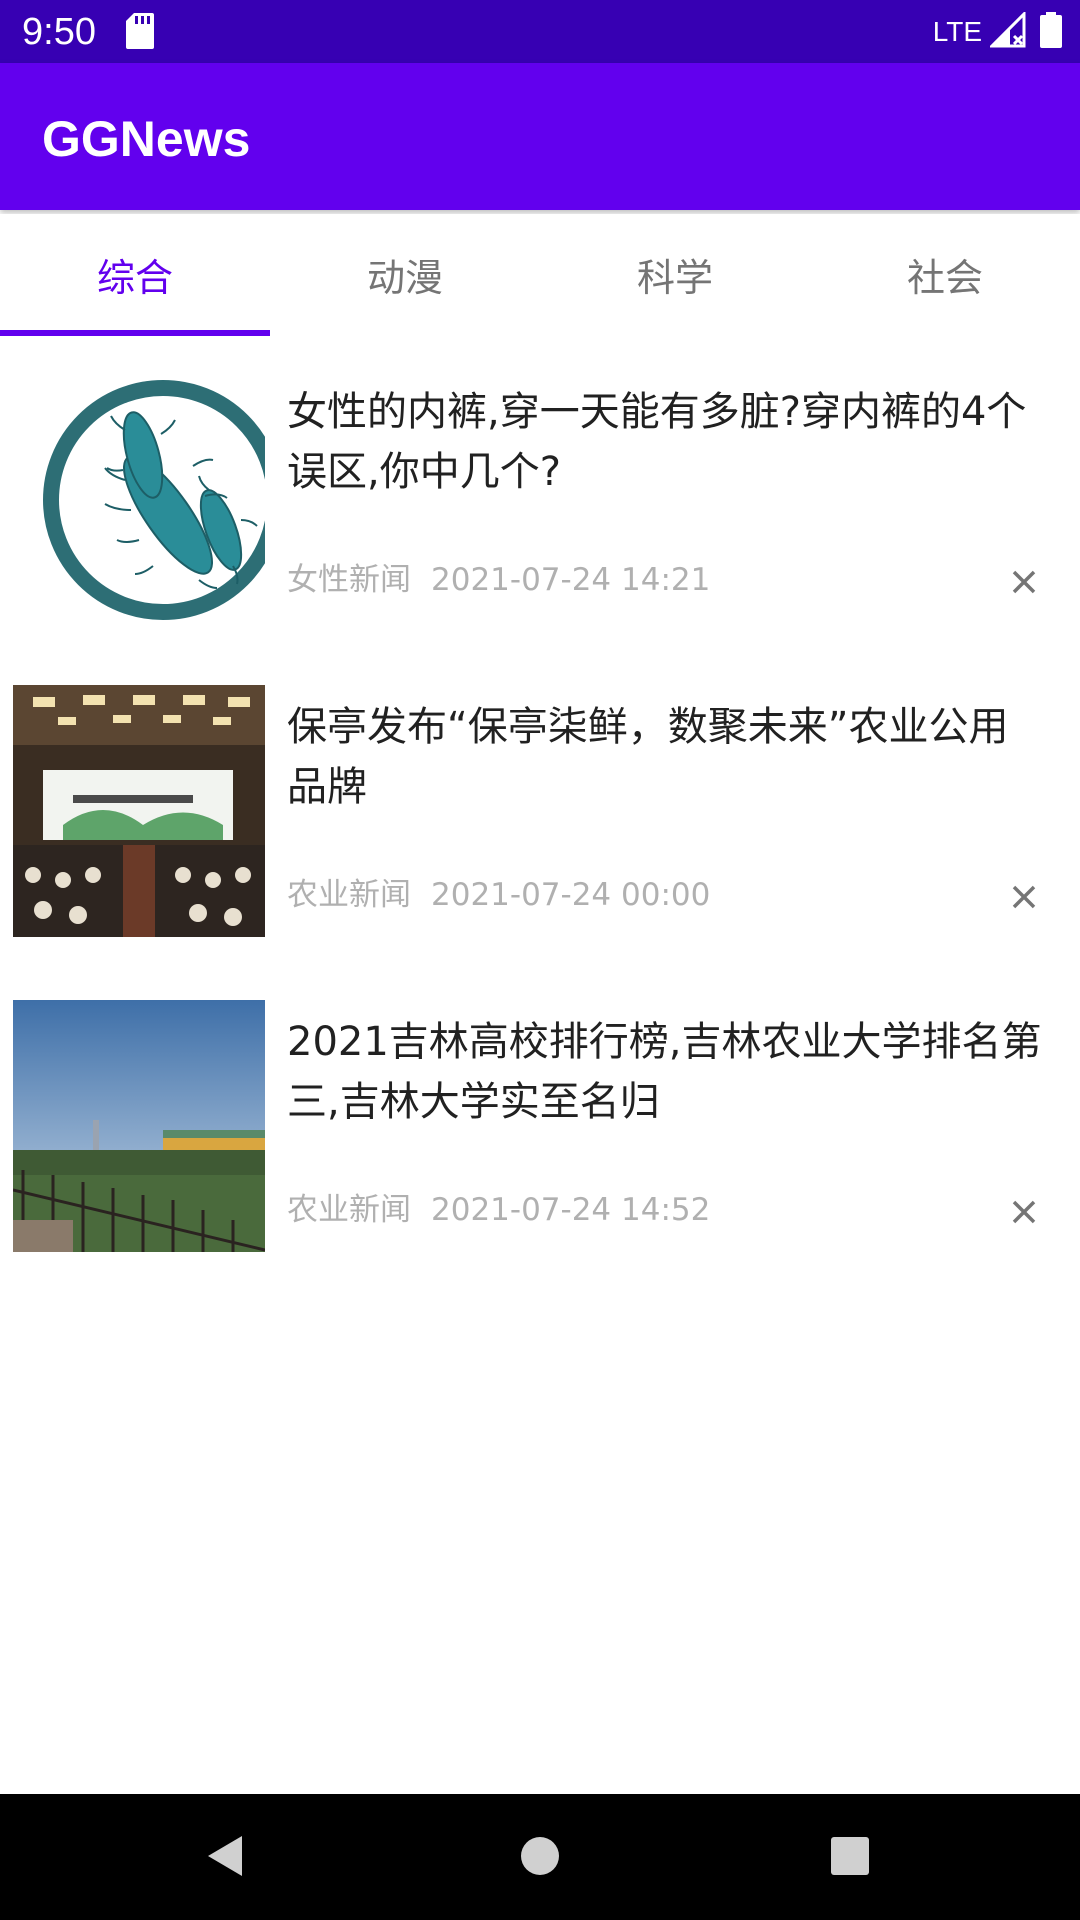 This screenshot has height=1920, width=1080. I want to click on navigation-bar, so click(540, 1857).